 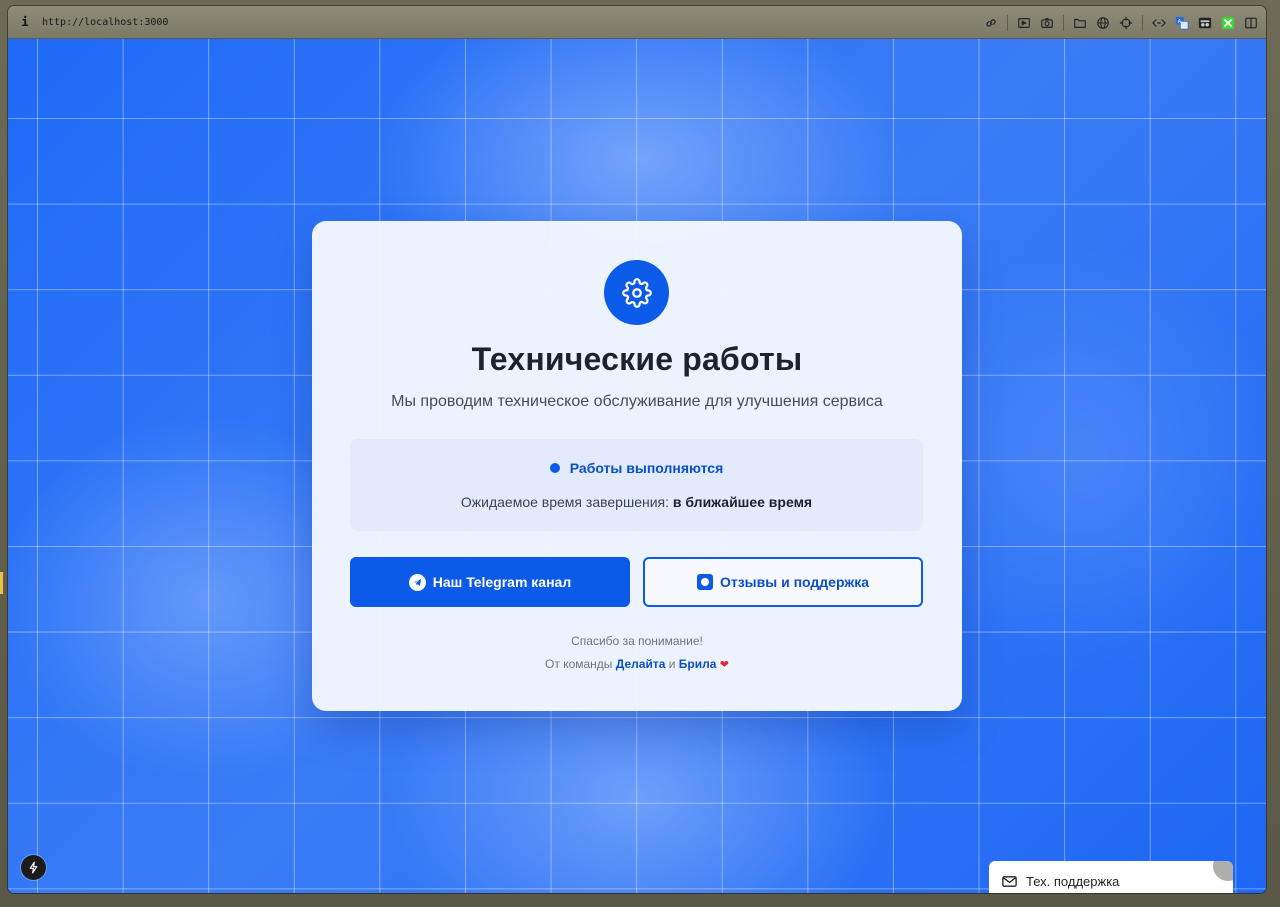 I want to click on status-indicator: Работы выполняются, so click(x=636, y=468).